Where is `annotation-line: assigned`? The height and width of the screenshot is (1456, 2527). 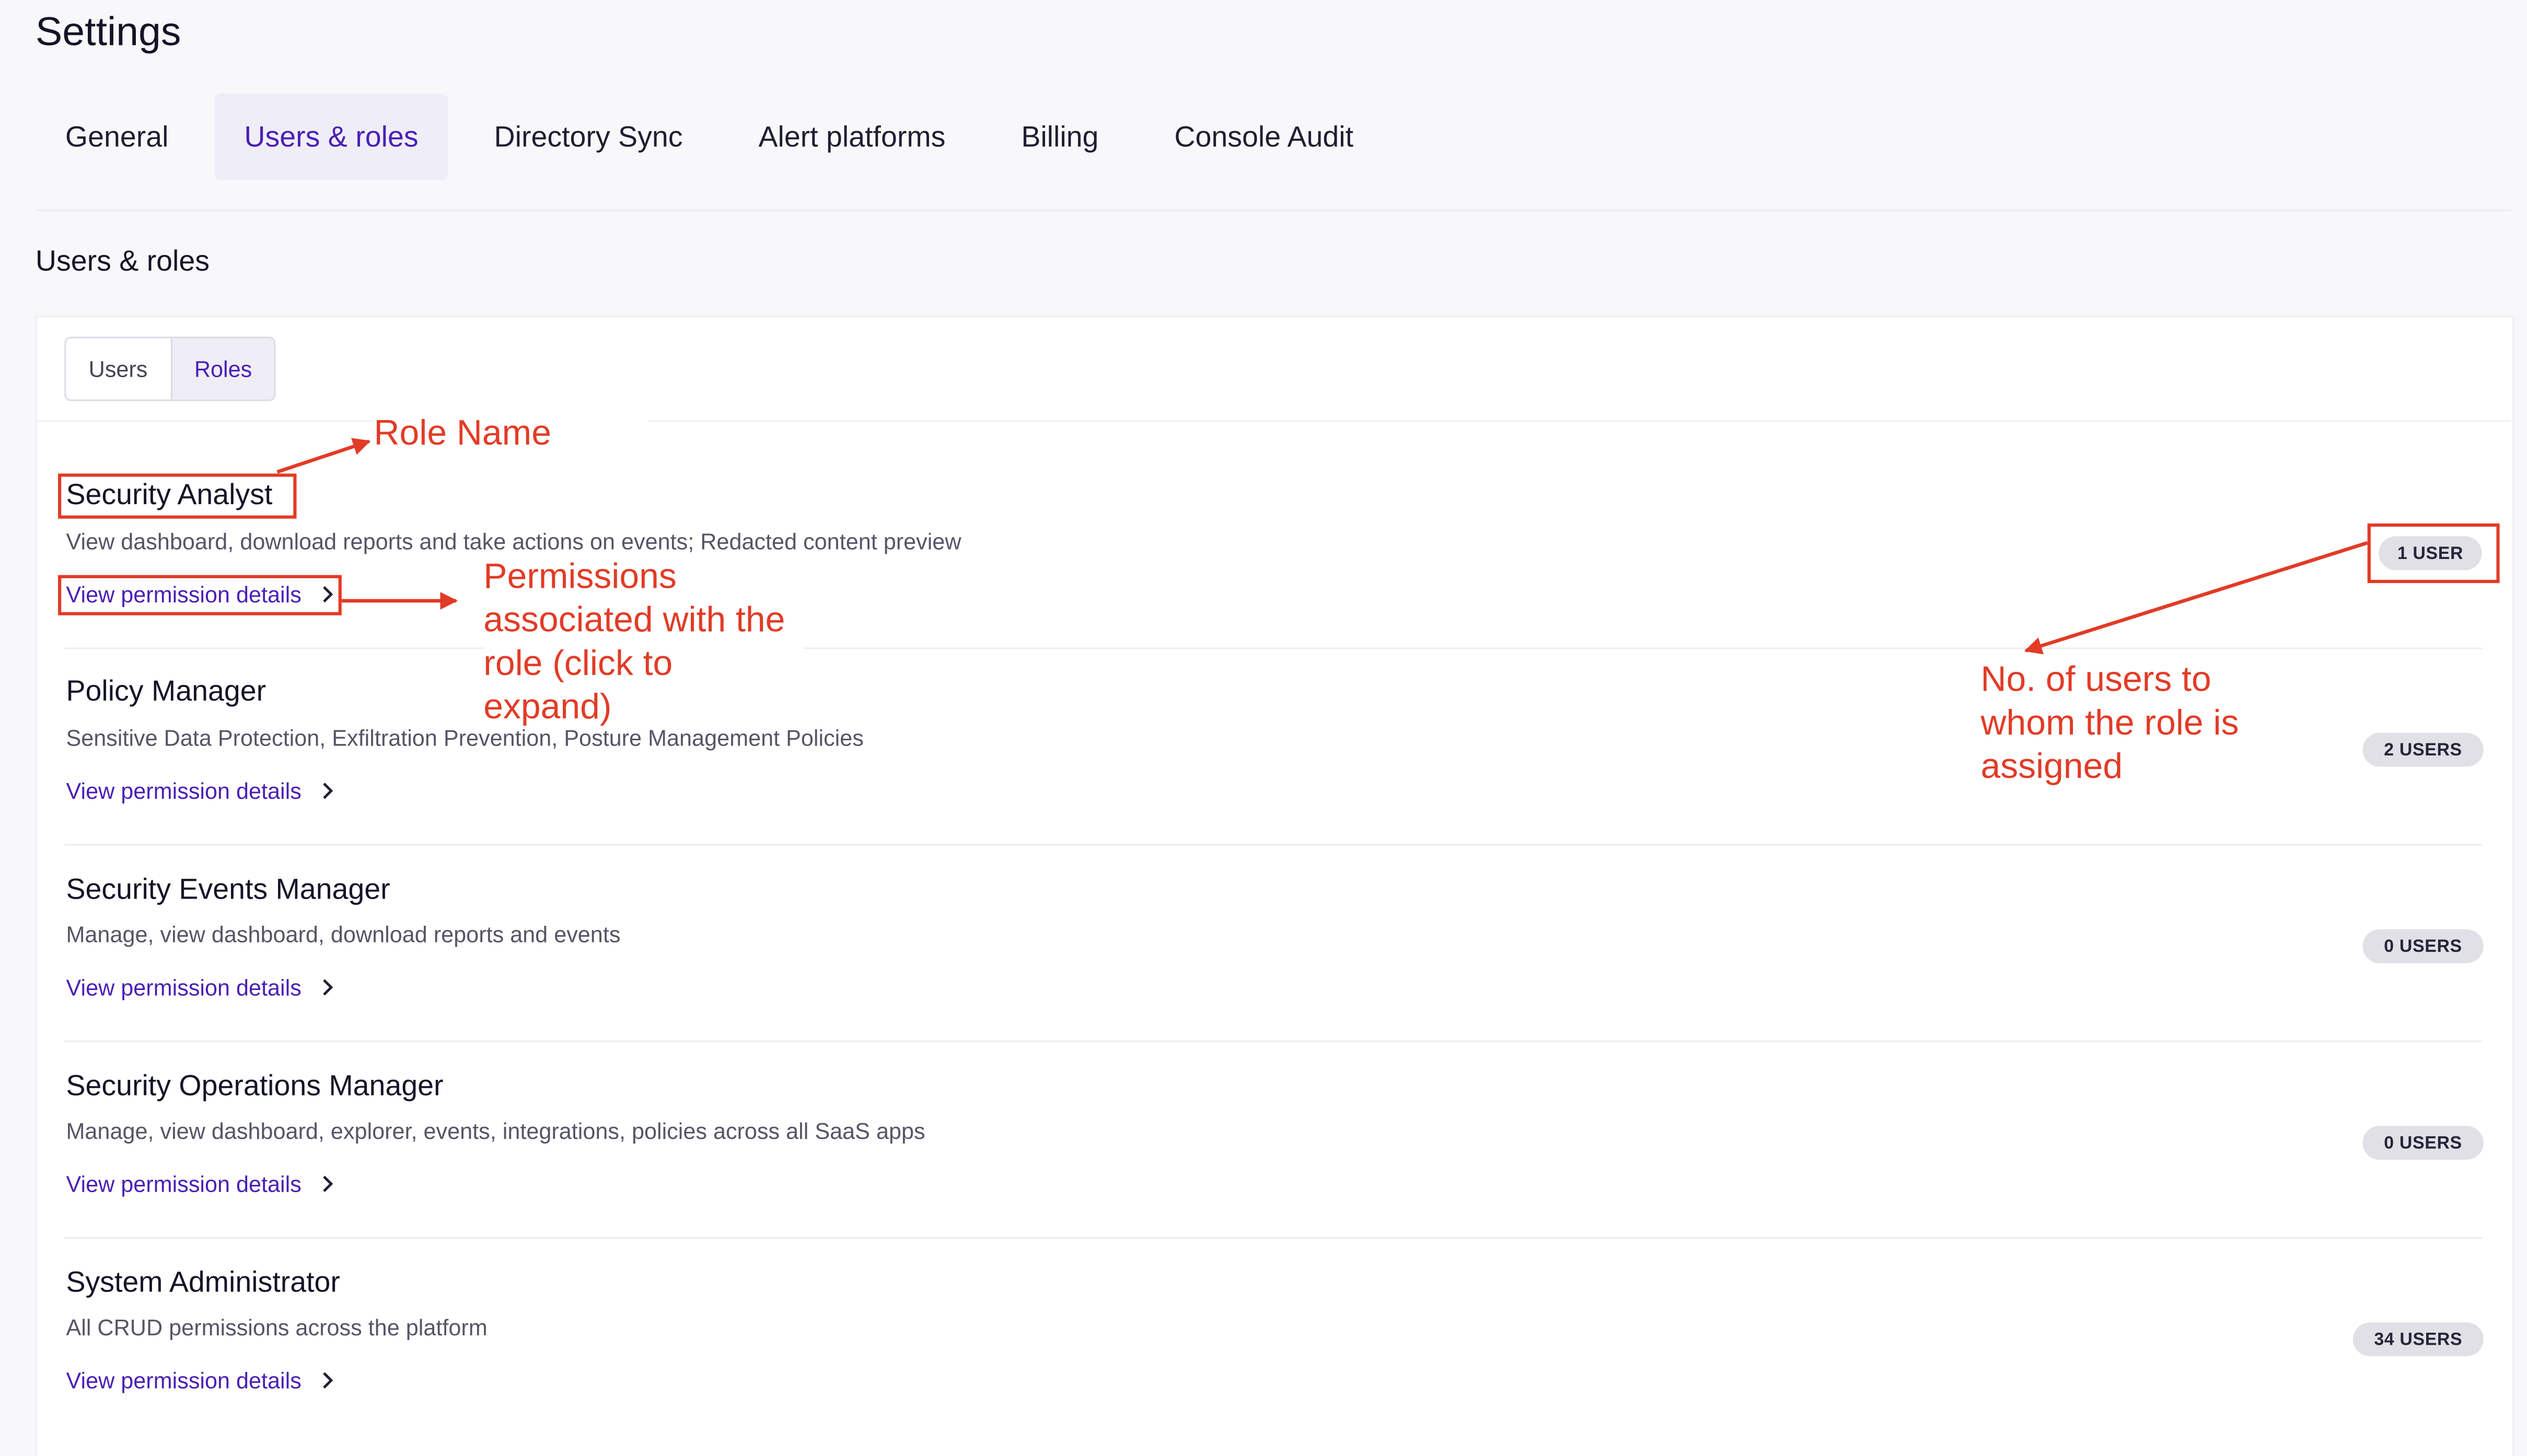
annotation-line: assigned is located at coordinates (2051, 766).